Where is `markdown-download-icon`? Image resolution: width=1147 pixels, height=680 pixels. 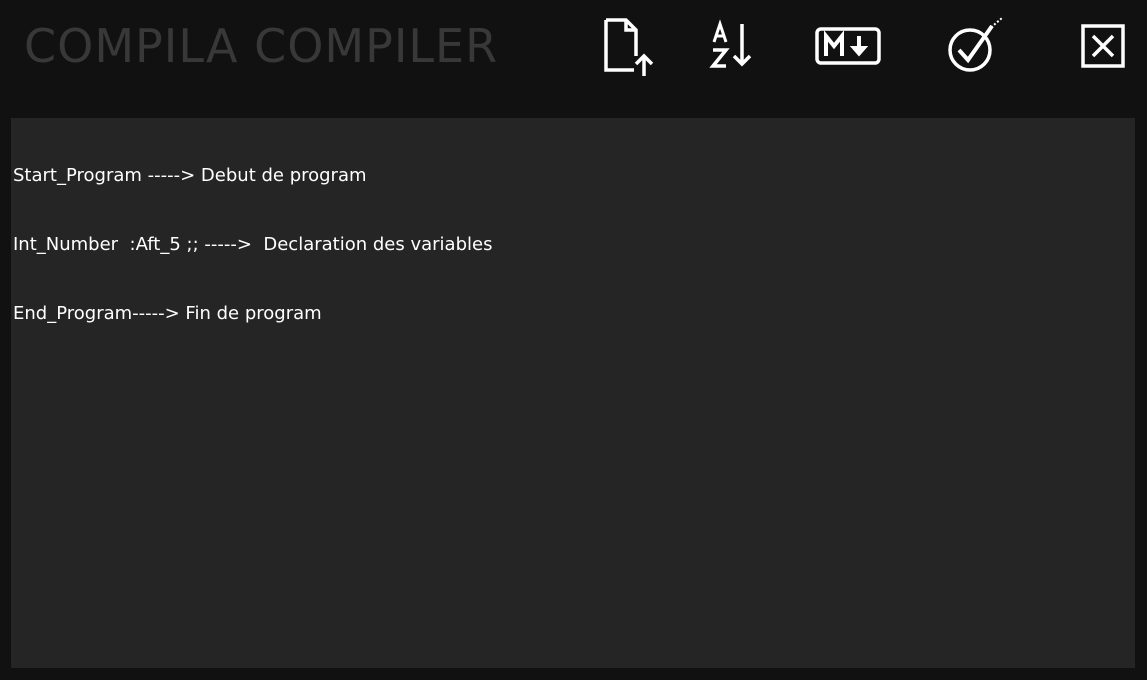 markdown-download-icon is located at coordinates (848, 46).